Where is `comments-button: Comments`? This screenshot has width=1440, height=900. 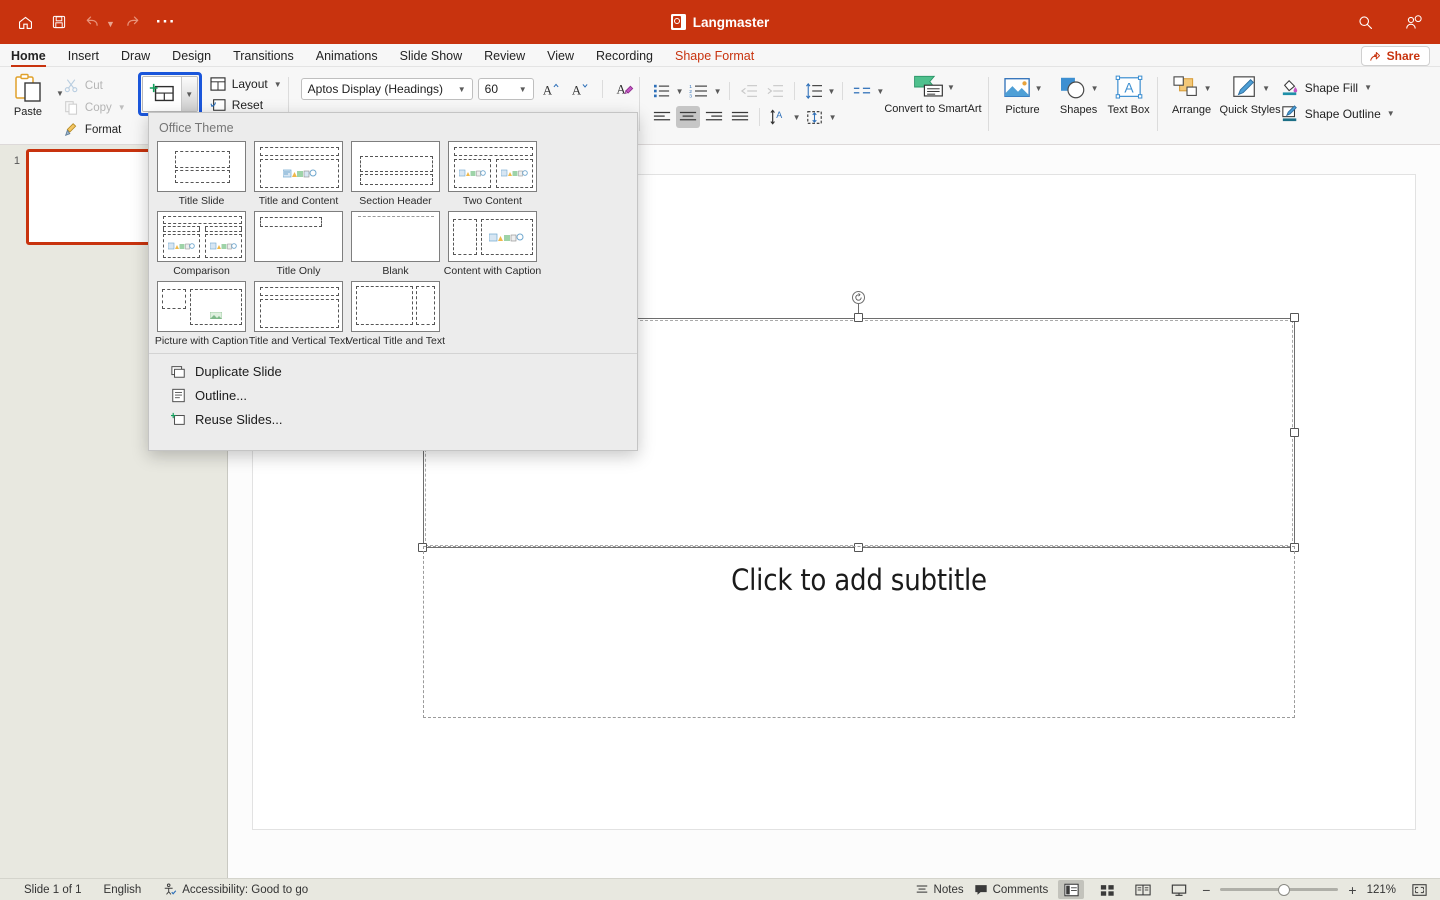 comments-button: Comments is located at coordinates (1011, 889).